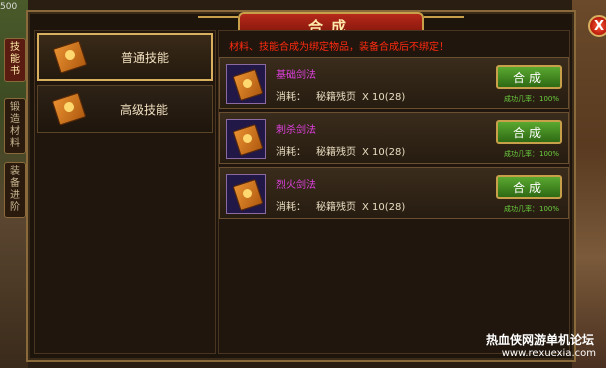 The width and height of the screenshot is (606, 368). I want to click on recipe-row: 基础剑法 消耗： 秘籍残页 X 10(28) 合成 成功几率：100%, so click(394, 83).